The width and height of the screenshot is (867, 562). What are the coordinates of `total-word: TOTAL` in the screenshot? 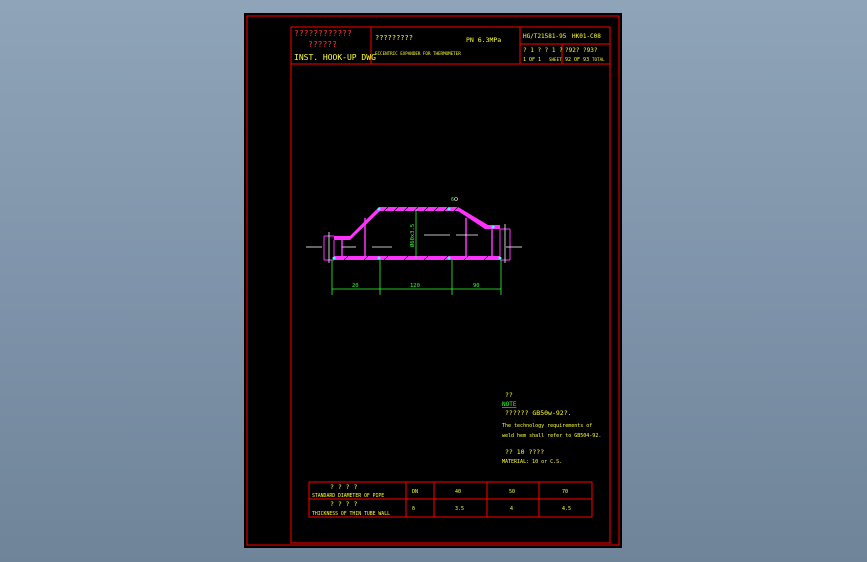 It's located at (598, 59).